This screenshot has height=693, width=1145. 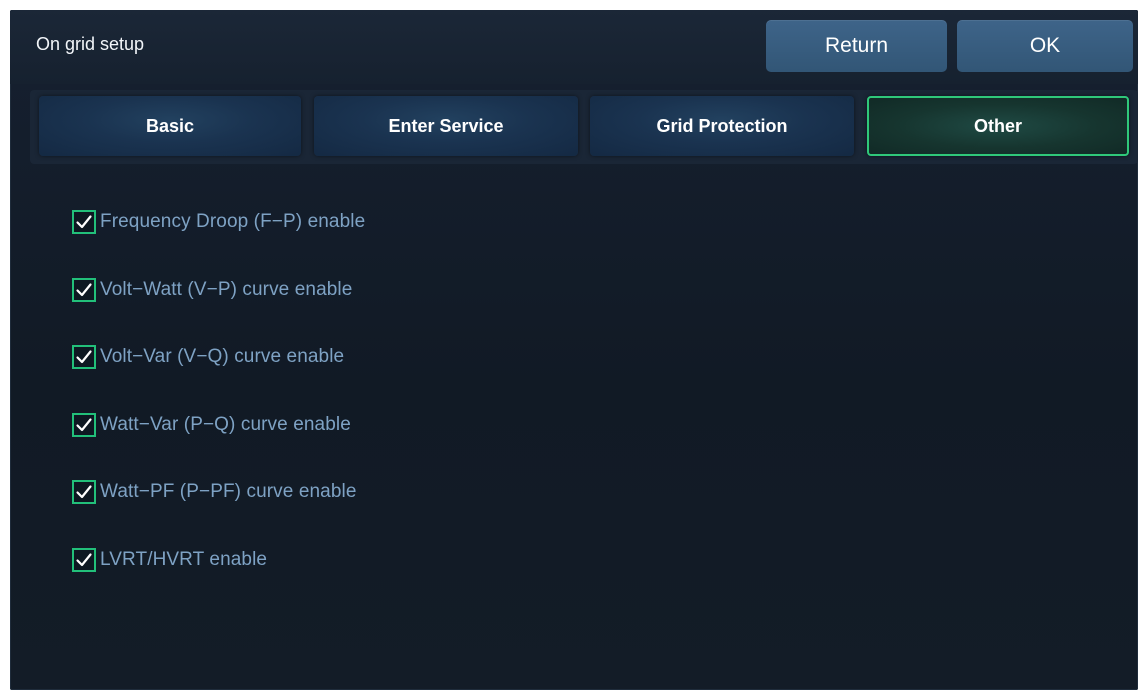 I want to click on return-button: Return, so click(x=856, y=46).